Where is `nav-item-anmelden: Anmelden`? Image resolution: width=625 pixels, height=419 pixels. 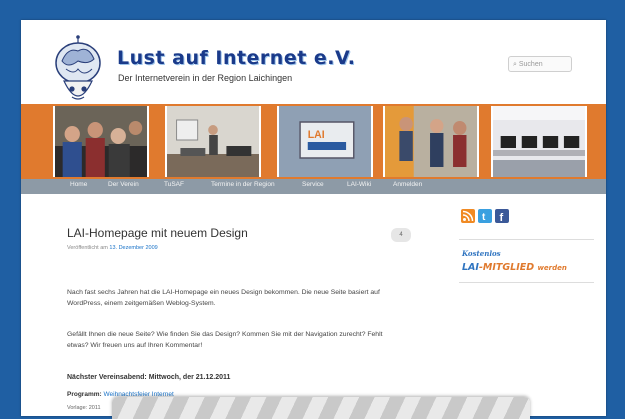 nav-item-anmelden: Anmelden is located at coordinates (407, 184).